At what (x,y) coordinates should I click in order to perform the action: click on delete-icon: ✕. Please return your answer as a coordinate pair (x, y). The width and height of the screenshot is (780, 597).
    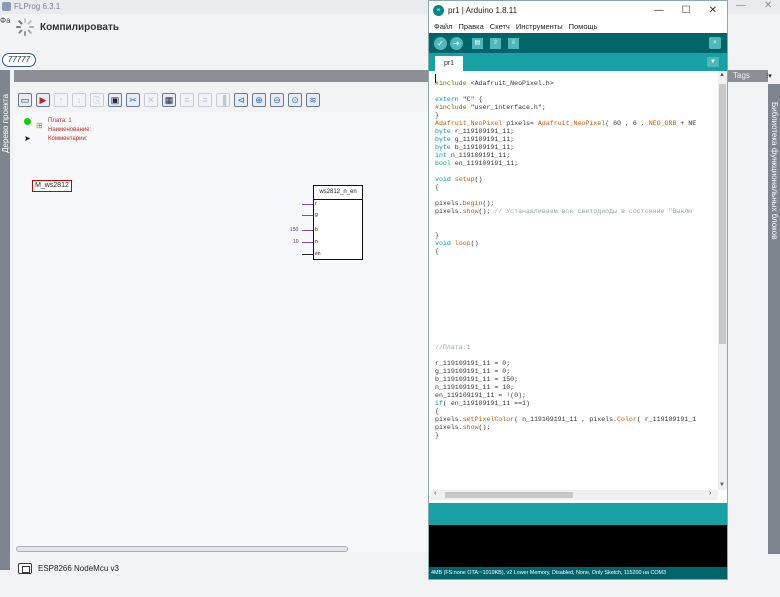
    Looking at the image, I should click on (151, 100).